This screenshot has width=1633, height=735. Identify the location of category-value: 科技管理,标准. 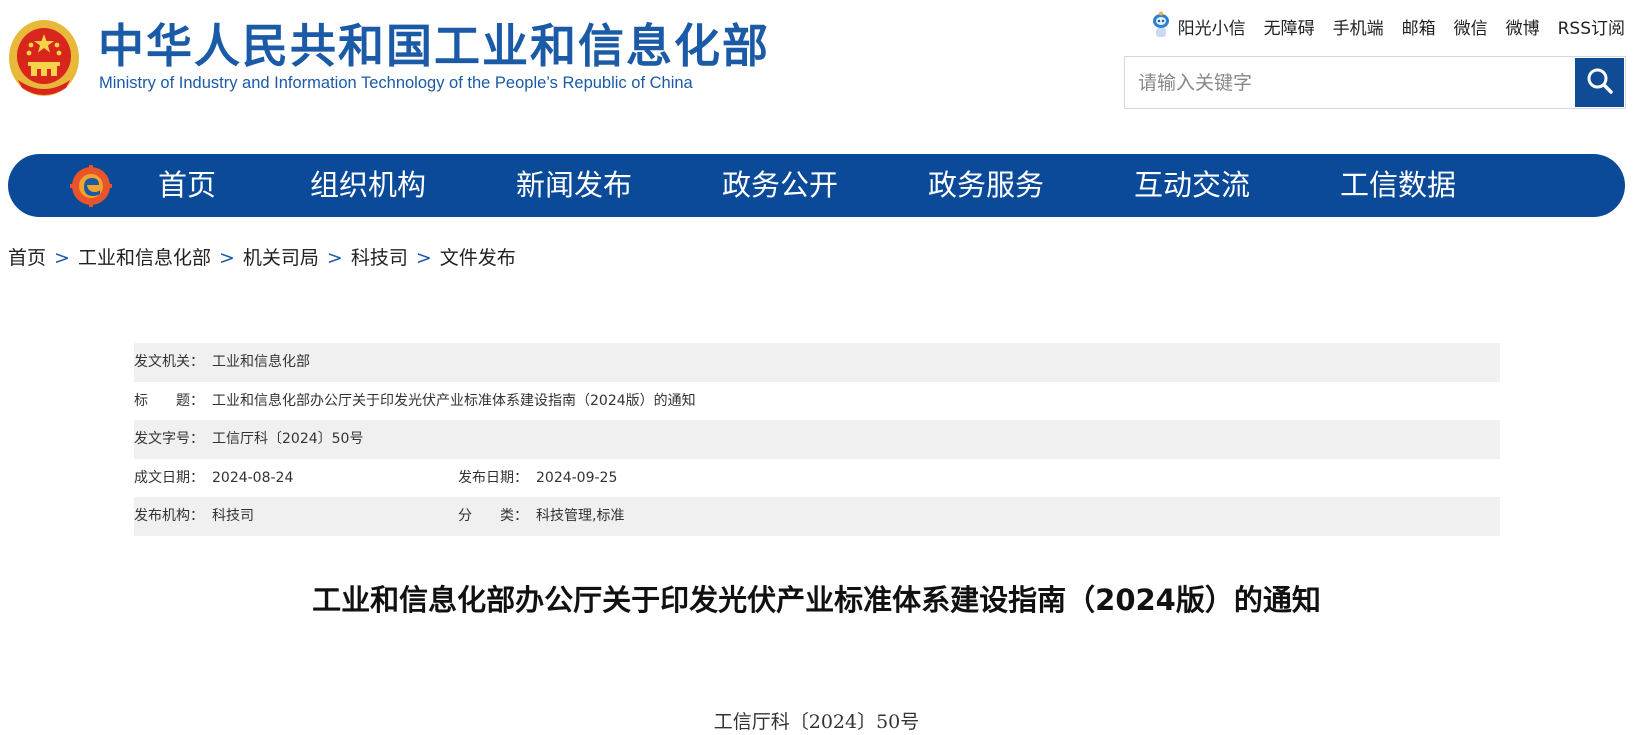
(580, 516).